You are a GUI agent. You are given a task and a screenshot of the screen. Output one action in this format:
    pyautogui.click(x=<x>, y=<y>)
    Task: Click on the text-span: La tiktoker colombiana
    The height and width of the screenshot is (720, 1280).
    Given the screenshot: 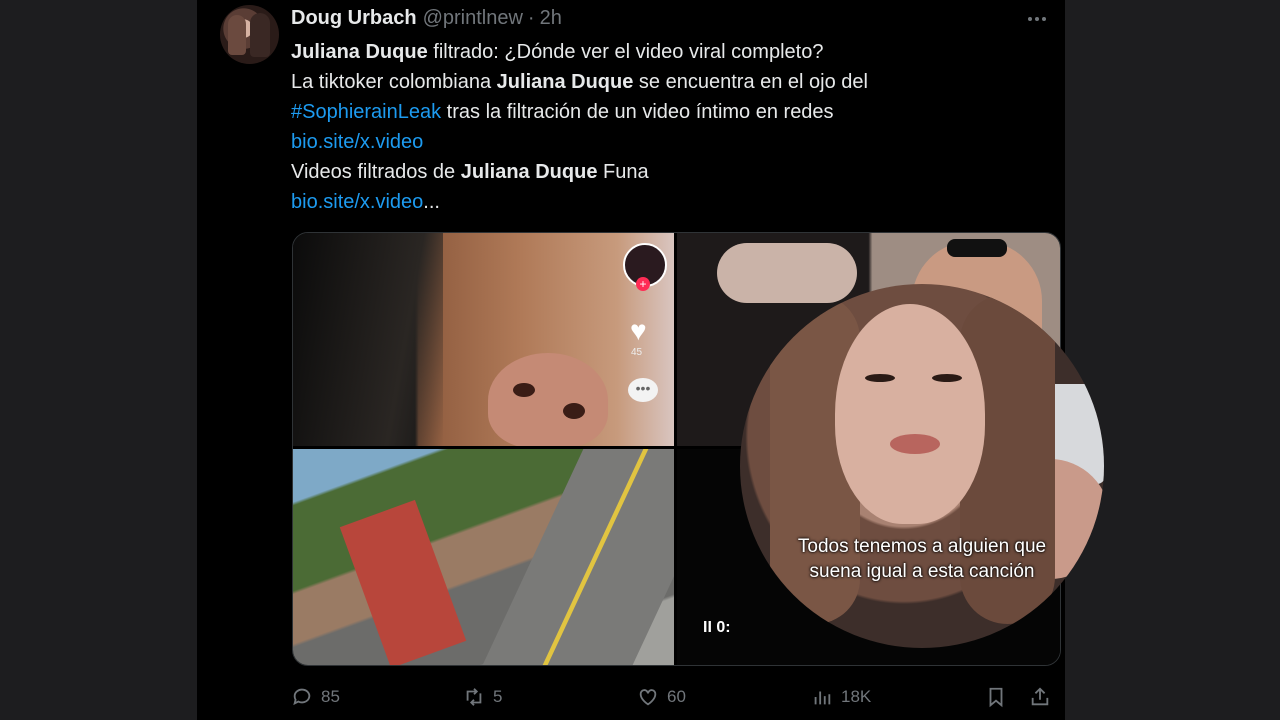 What is the action you would take?
    pyautogui.click(x=394, y=82)
    